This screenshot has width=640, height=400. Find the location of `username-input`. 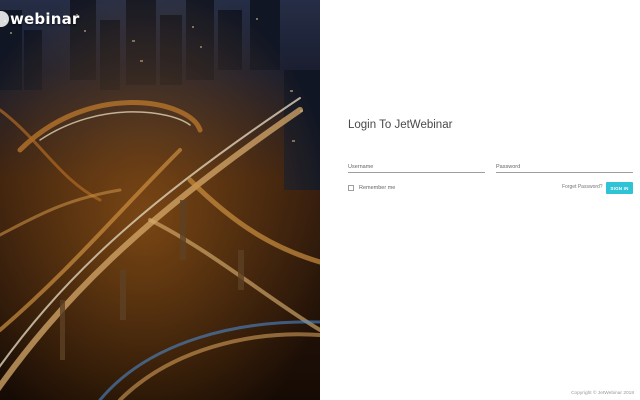

username-input is located at coordinates (416, 167).